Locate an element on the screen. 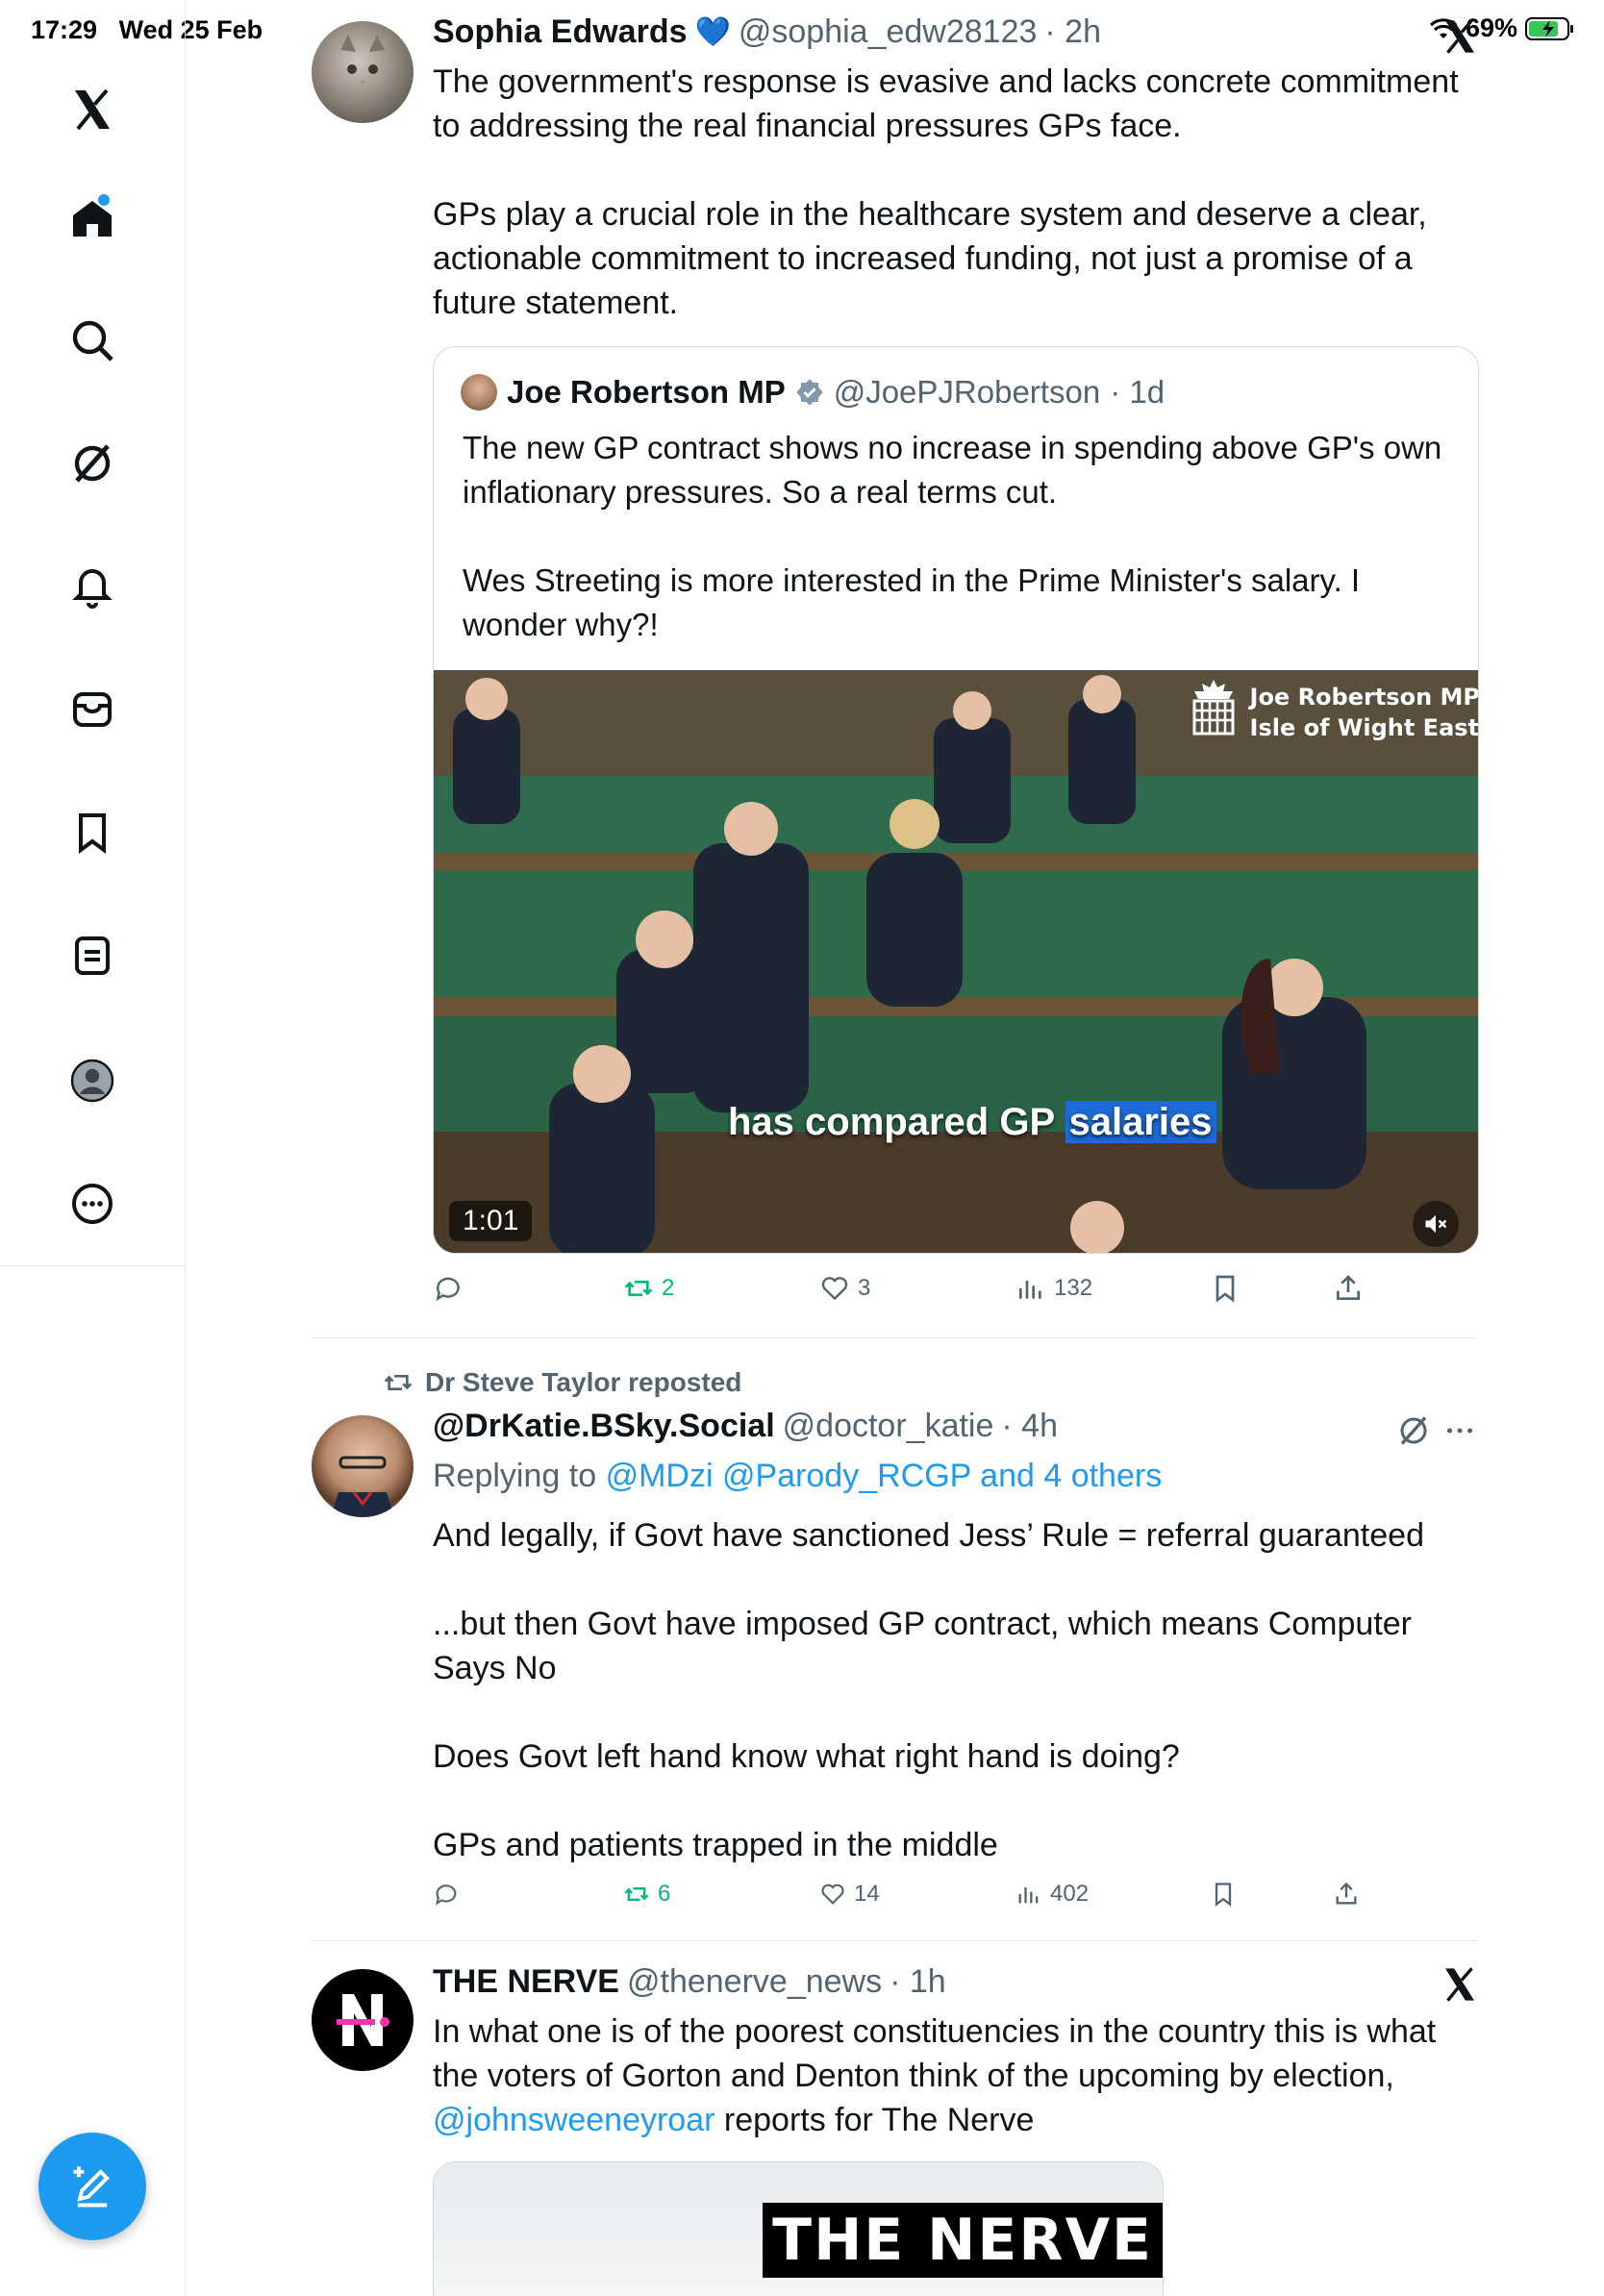 This screenshot has height=2296, width=1604. channel-label-constituency: Isle of Wight East is located at coordinates (1364, 727).